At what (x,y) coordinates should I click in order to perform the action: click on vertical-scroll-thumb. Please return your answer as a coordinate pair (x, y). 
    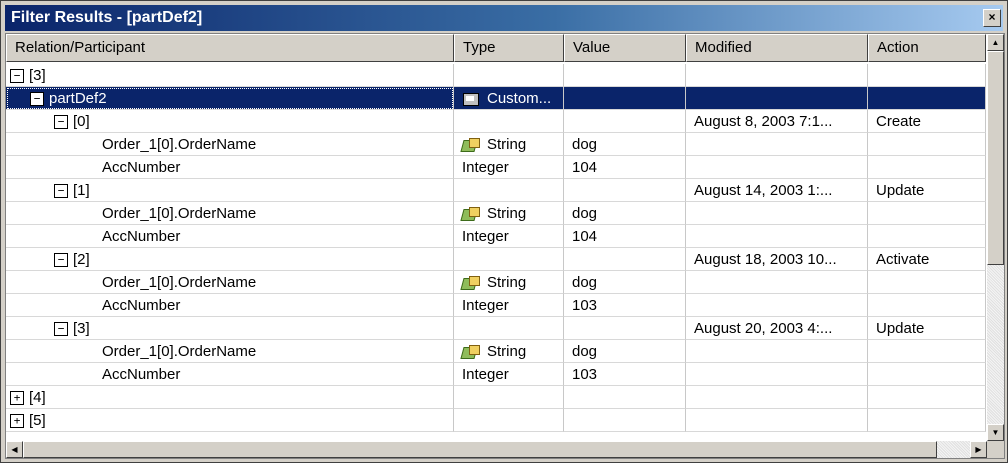
    Looking at the image, I should click on (995, 158).